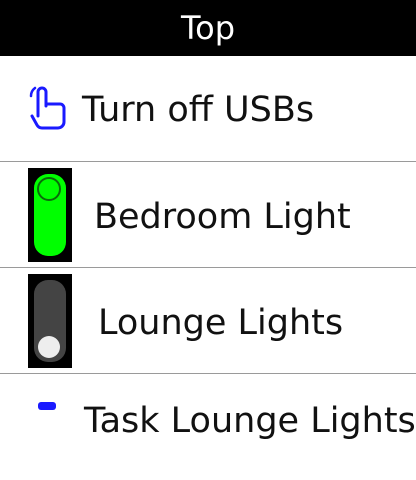 The image size is (416, 480). What do you see at coordinates (47, 406) in the screenshot?
I see `partial-icon` at bounding box center [47, 406].